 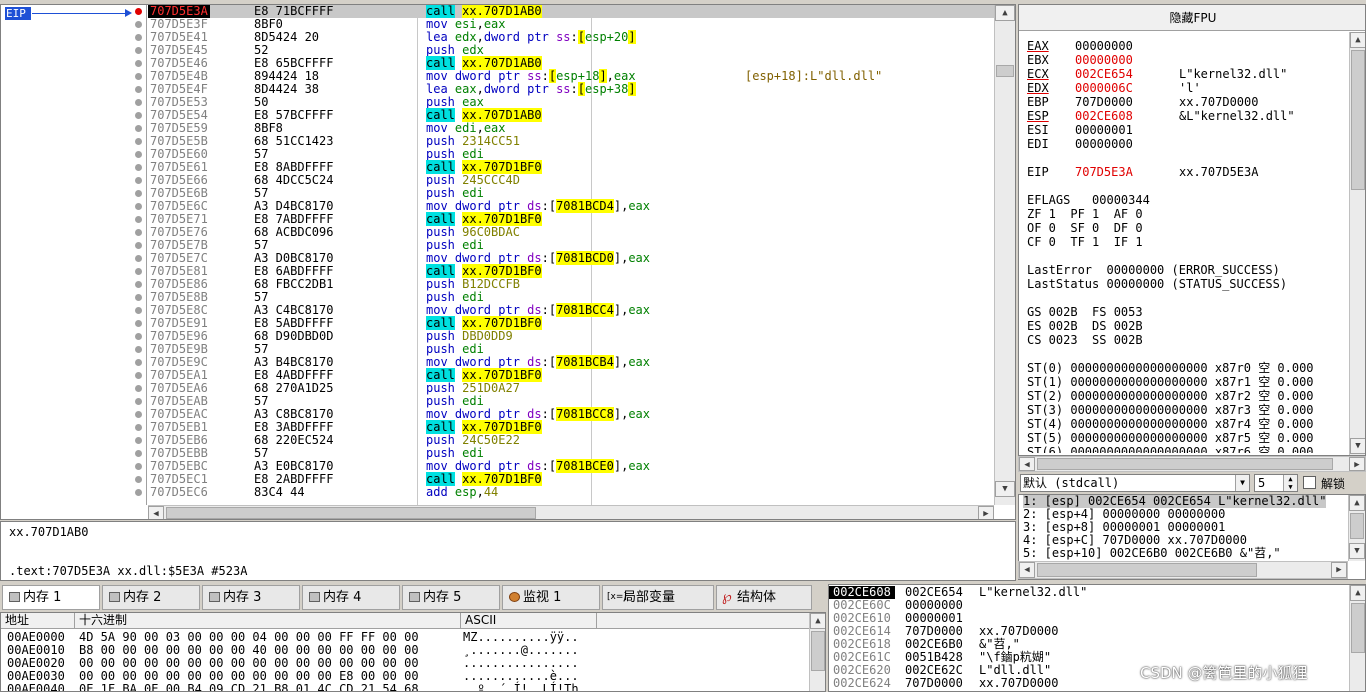 I want to click on instruction-token: 7081BCD4, so click(x=585, y=206).